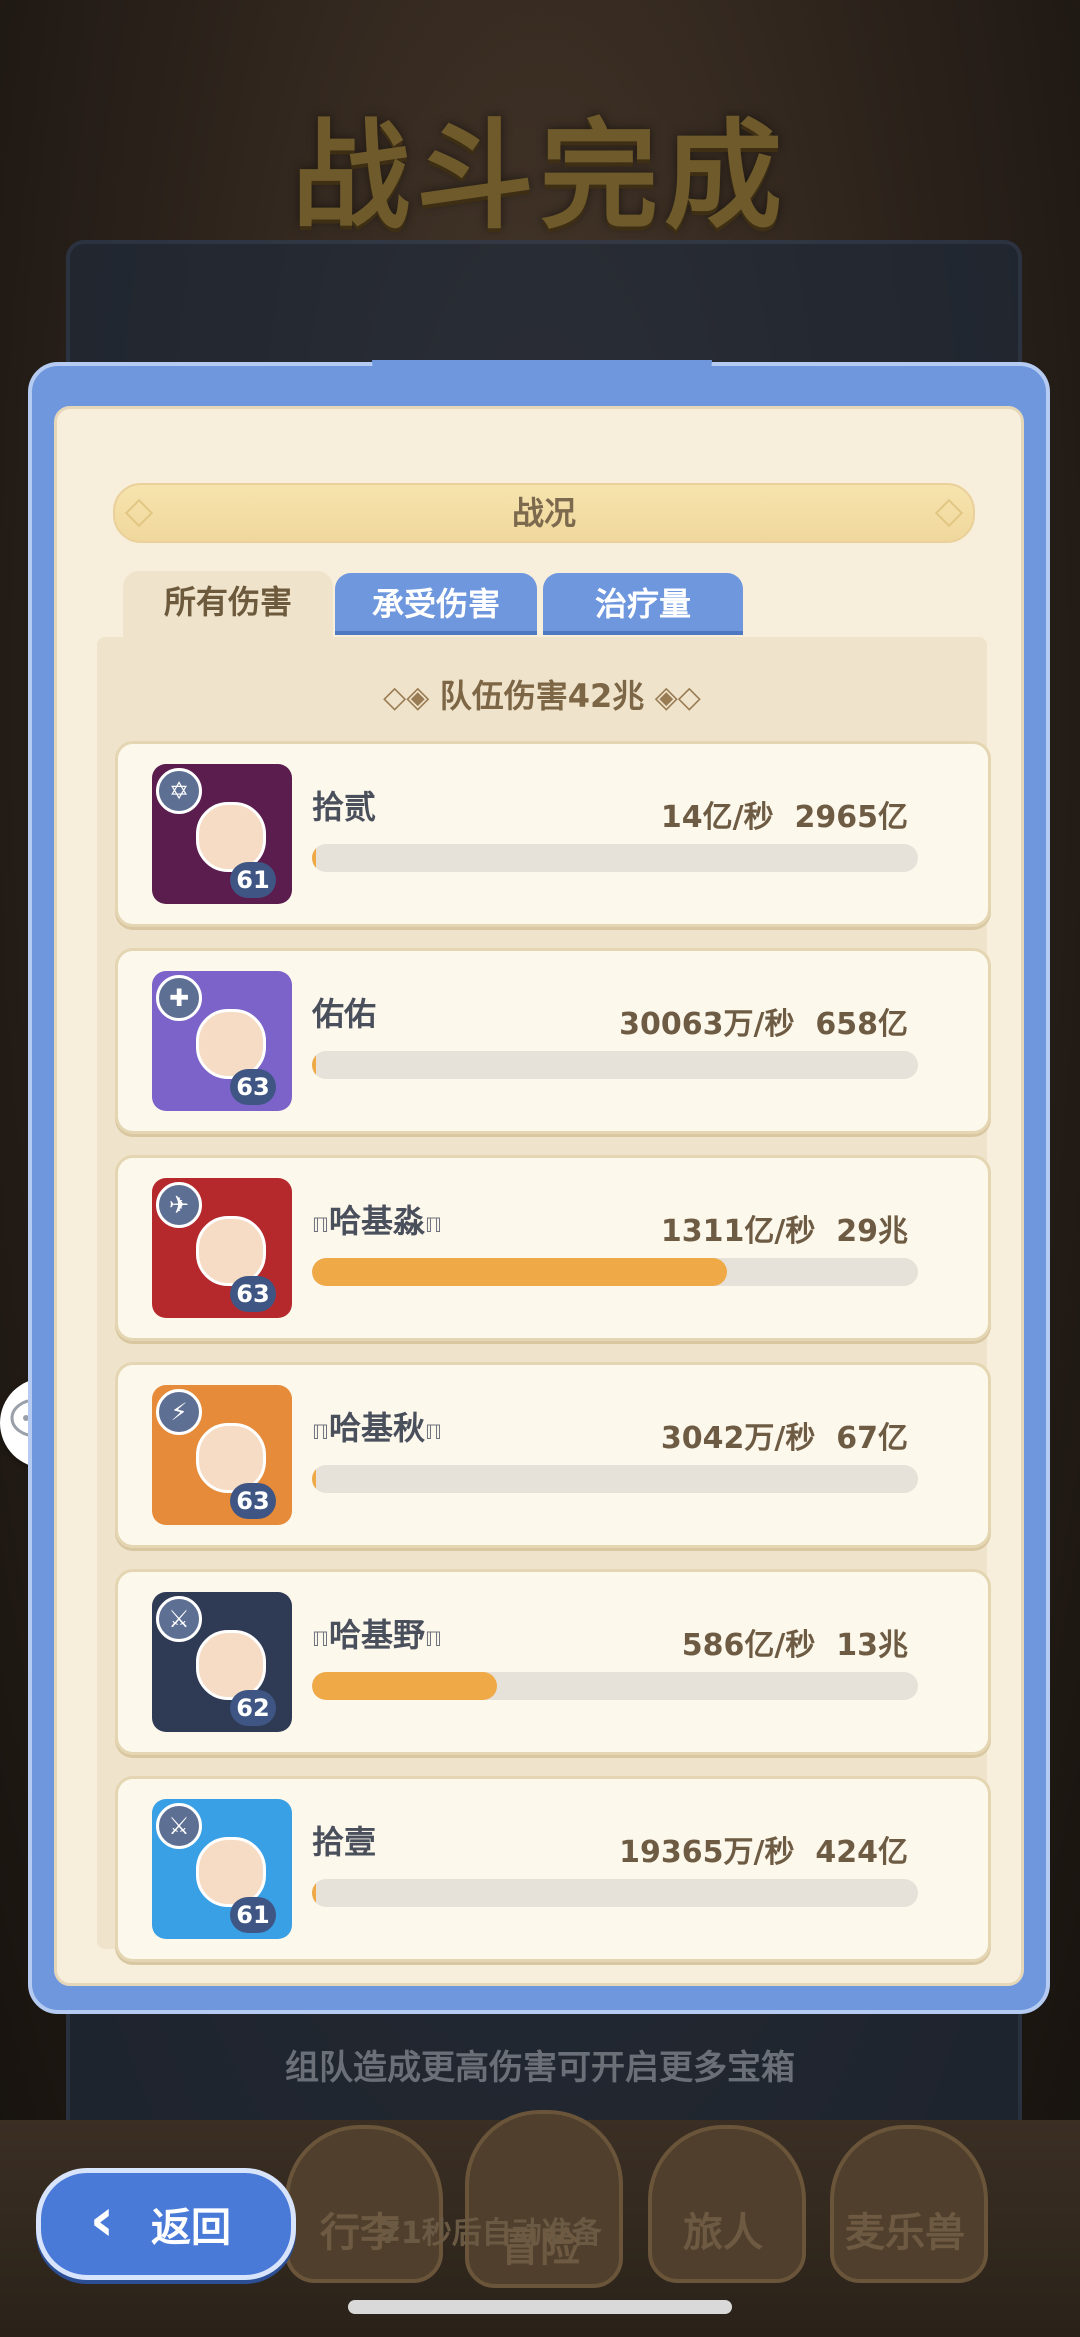 The width and height of the screenshot is (1080, 2337). I want to click on total-damage-value: 67亿, so click(872, 1438).